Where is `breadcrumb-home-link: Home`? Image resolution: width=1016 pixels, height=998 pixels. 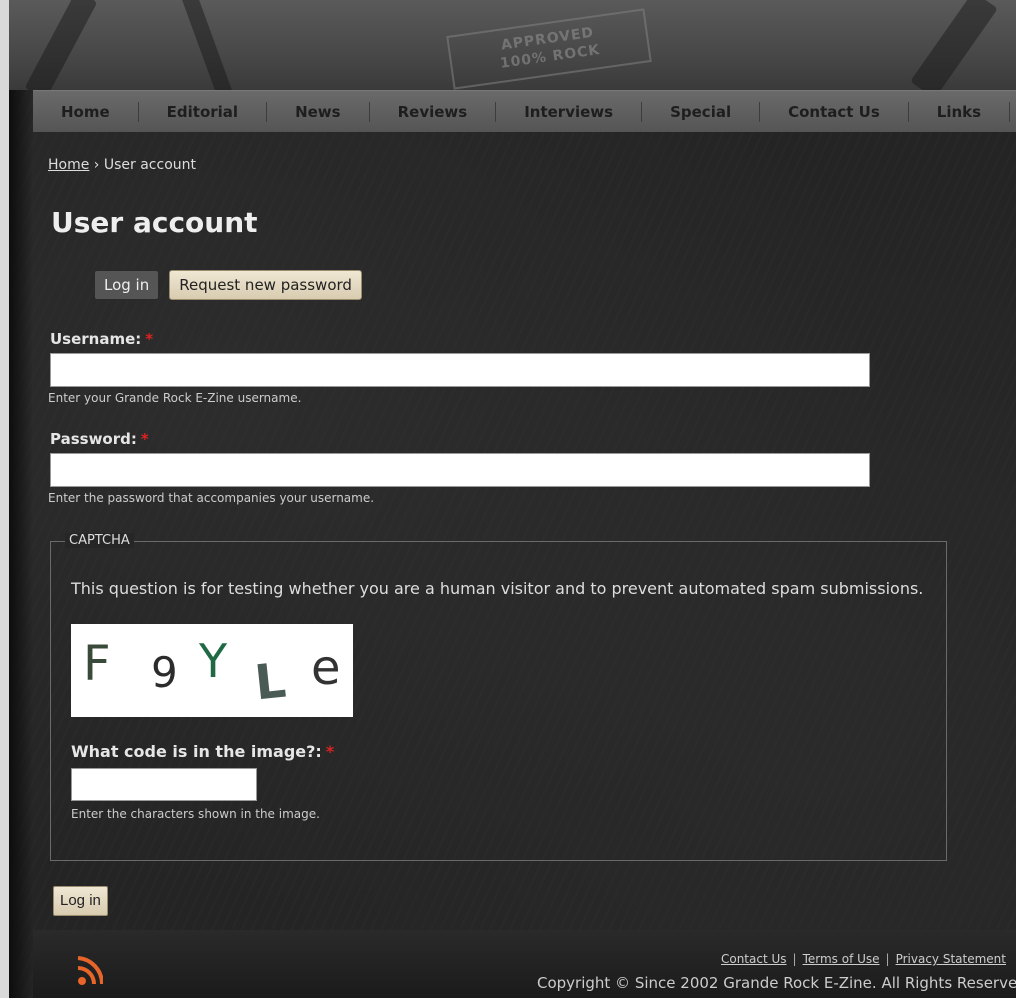 breadcrumb-home-link: Home is located at coordinates (68, 165).